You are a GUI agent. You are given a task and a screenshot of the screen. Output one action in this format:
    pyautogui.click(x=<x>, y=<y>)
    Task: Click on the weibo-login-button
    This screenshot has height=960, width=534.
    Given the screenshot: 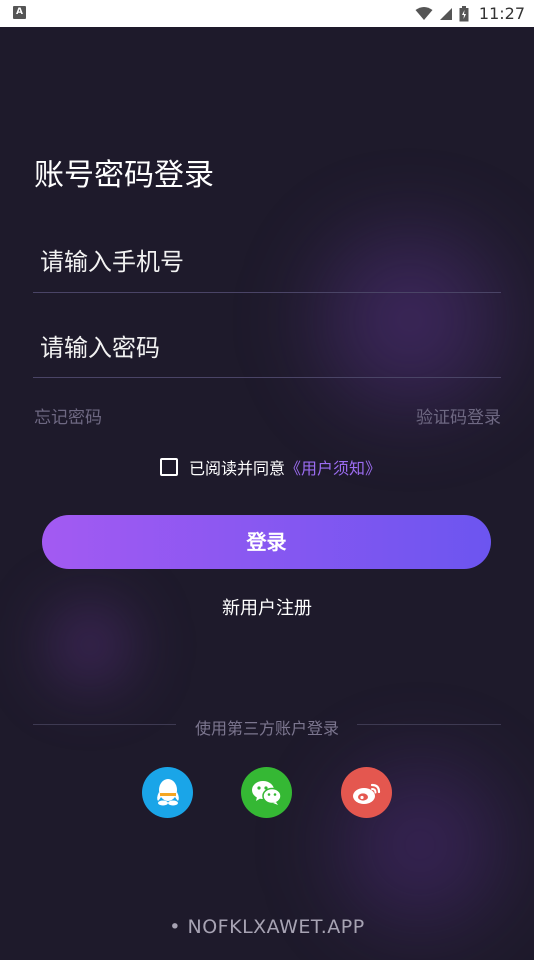 What is the action you would take?
    pyautogui.click(x=366, y=792)
    